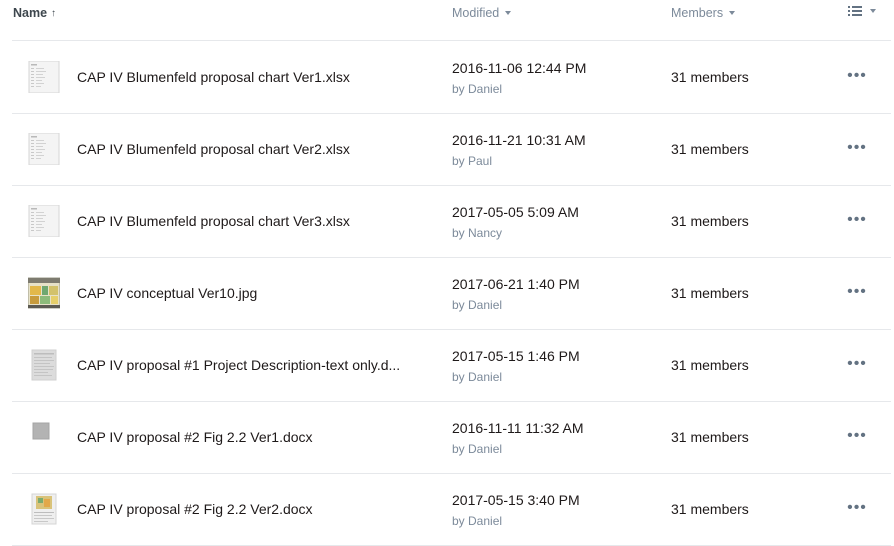  What do you see at coordinates (195, 509) in the screenshot?
I see `file-name: CAP IV proposal #2 Fig 2.2 Ver2.docx` at bounding box center [195, 509].